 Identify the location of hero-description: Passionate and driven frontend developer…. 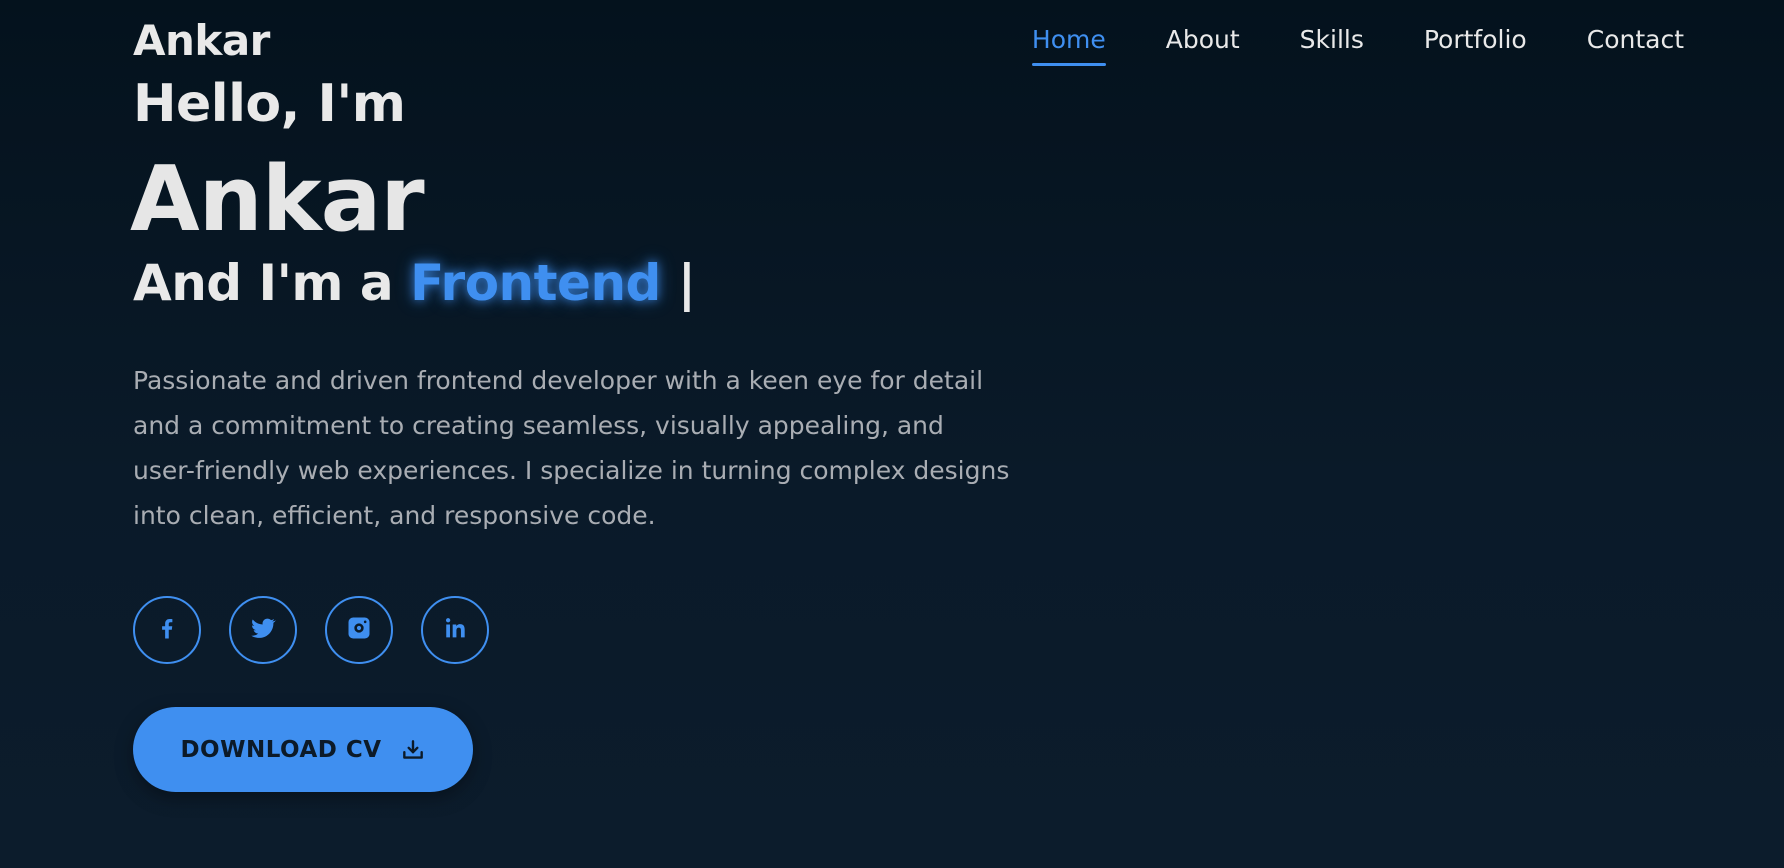
(571, 448).